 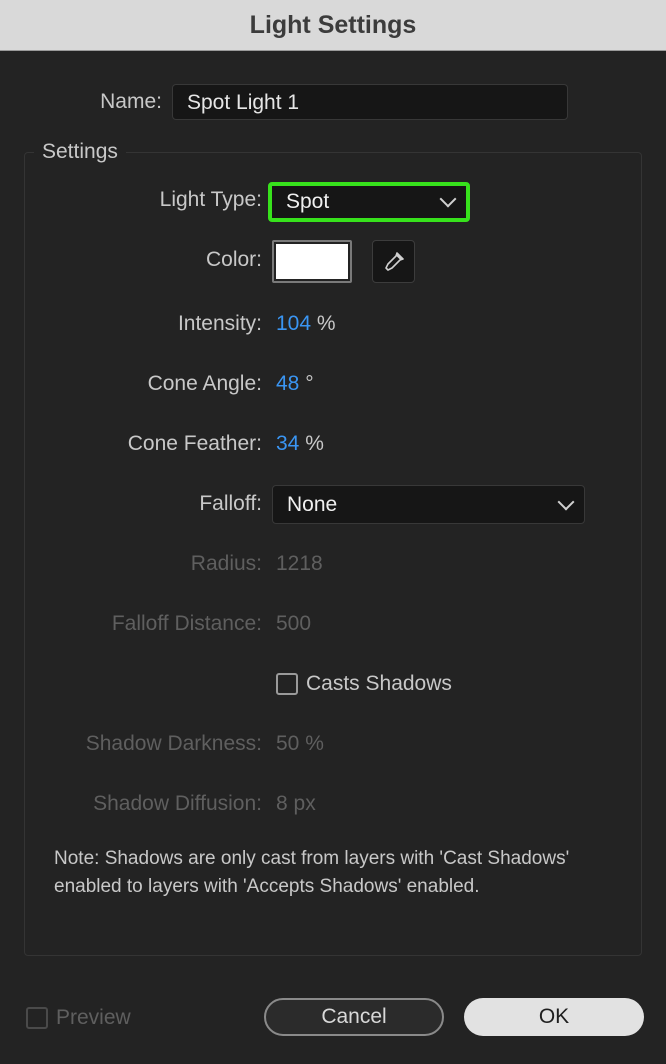 I want to click on preview-label: Preview, so click(x=93, y=1017).